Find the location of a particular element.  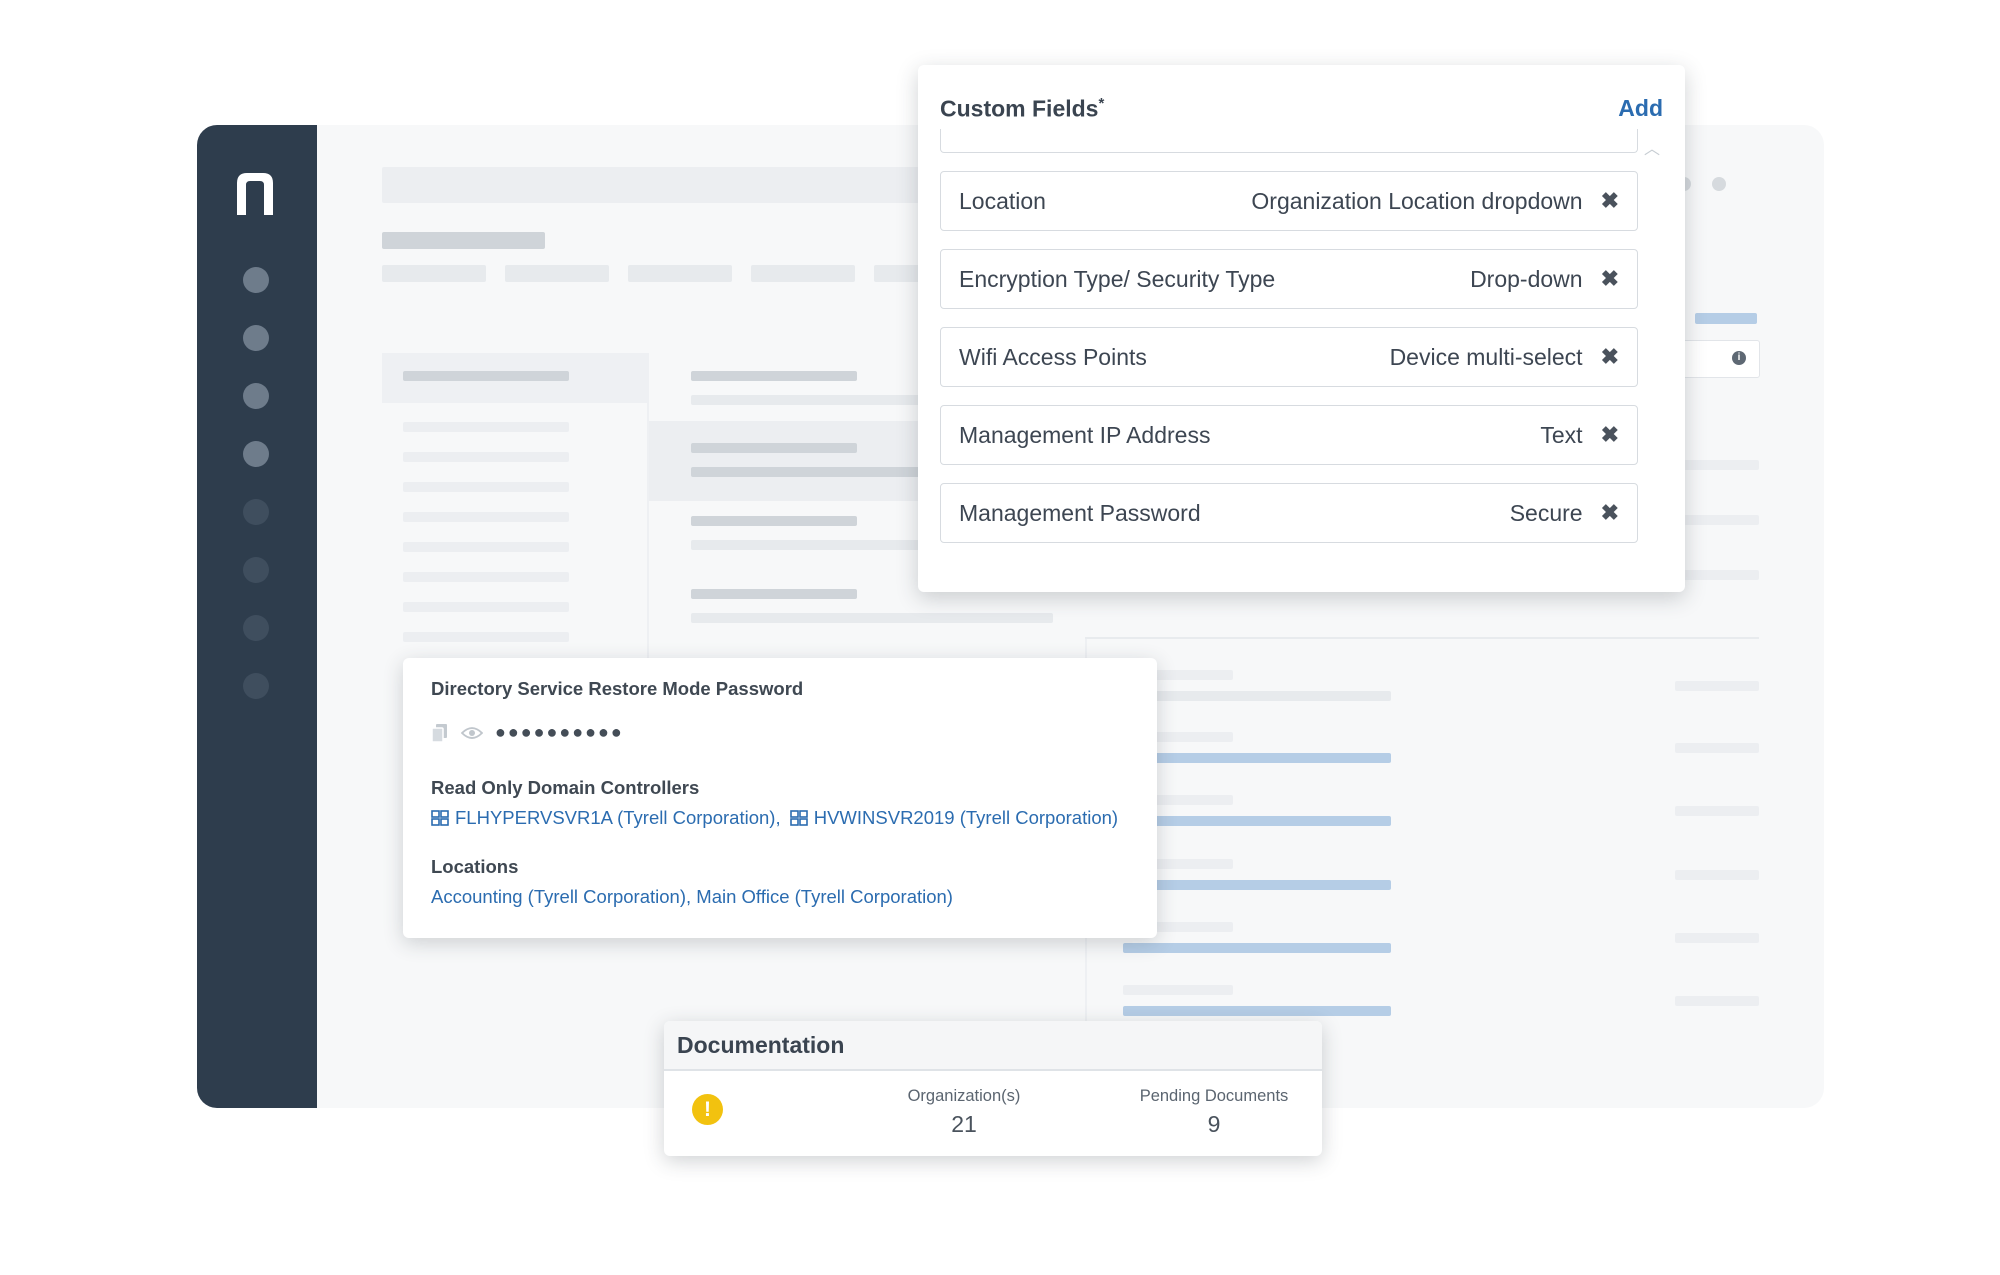

search-box-placeholder is located at coordinates (1721, 359).